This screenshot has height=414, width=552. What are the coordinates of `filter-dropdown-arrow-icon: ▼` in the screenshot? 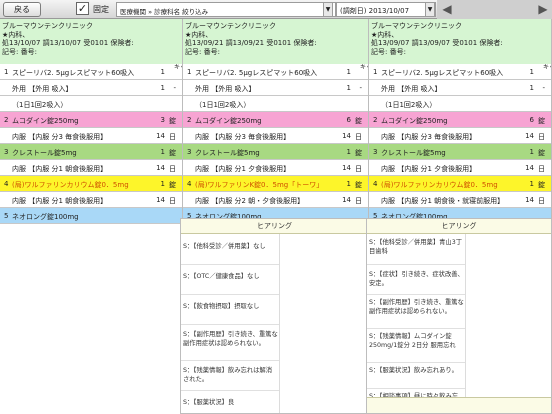 It's located at (328, 9).